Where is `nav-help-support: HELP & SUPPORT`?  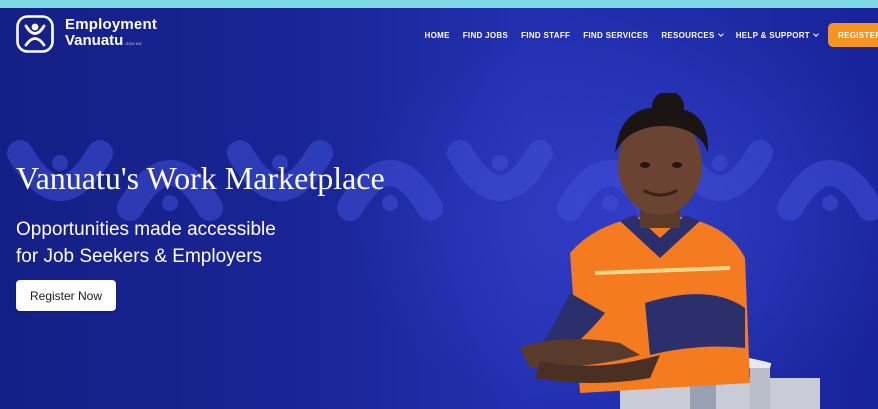
nav-help-support: HELP & SUPPORT is located at coordinates (777, 35).